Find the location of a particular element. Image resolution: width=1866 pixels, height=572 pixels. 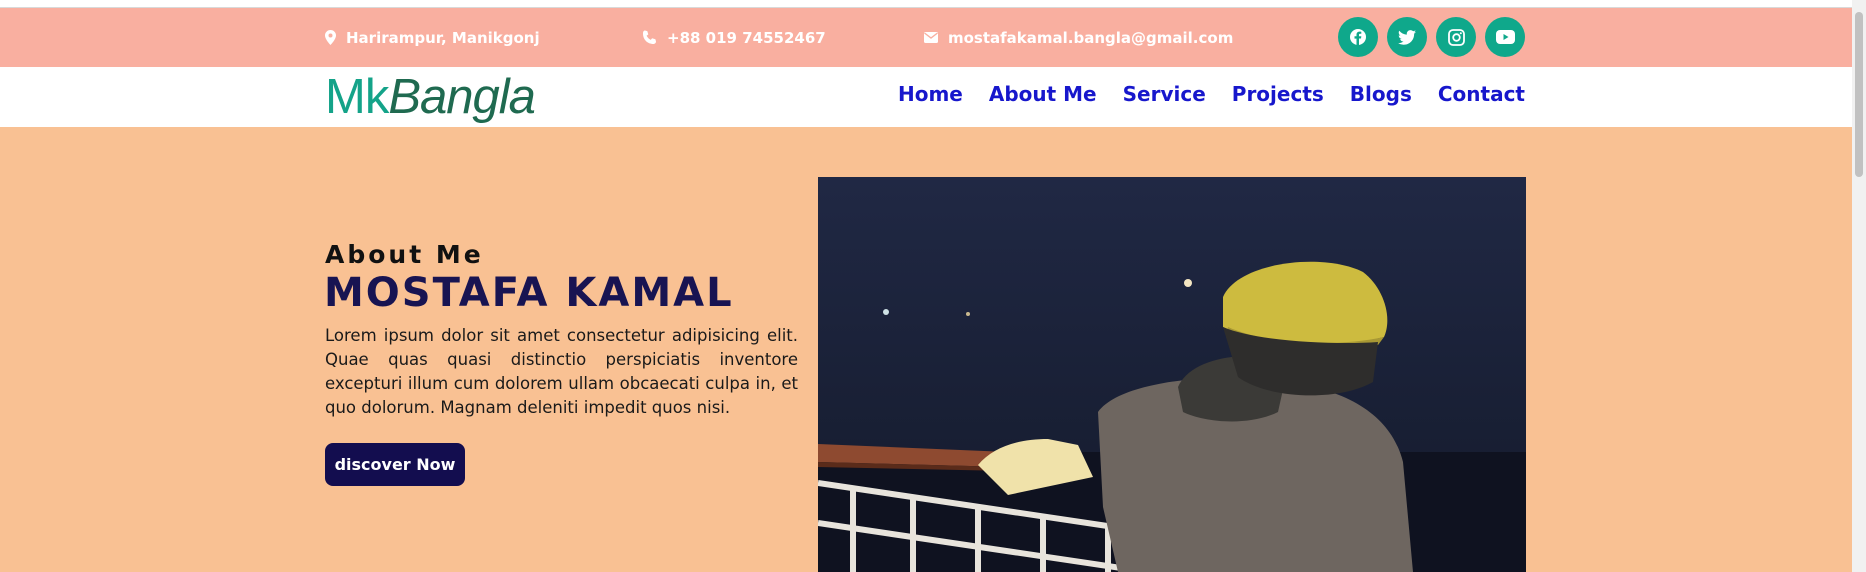

phone-info: +88 019 74552467 is located at coordinates (734, 37).